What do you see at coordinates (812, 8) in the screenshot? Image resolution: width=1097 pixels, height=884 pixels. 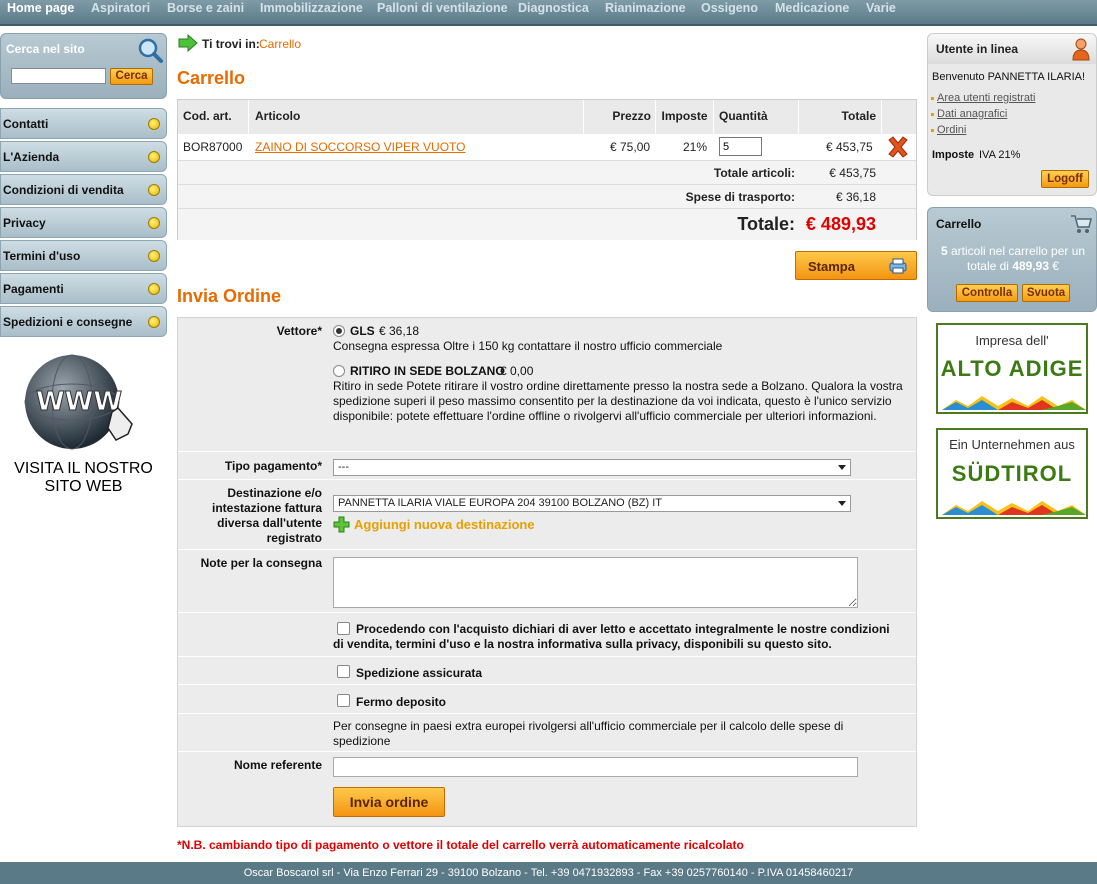 I see `nav-medicazione: Medicazione` at bounding box center [812, 8].